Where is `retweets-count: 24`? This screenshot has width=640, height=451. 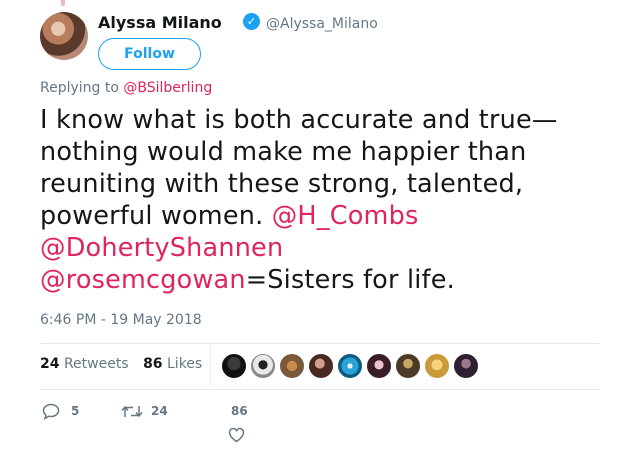 retweets-count: 24 is located at coordinates (50, 364).